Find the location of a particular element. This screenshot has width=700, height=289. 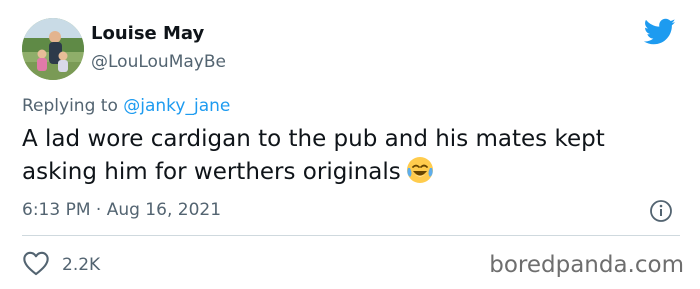

avatar is located at coordinates (53, 49).